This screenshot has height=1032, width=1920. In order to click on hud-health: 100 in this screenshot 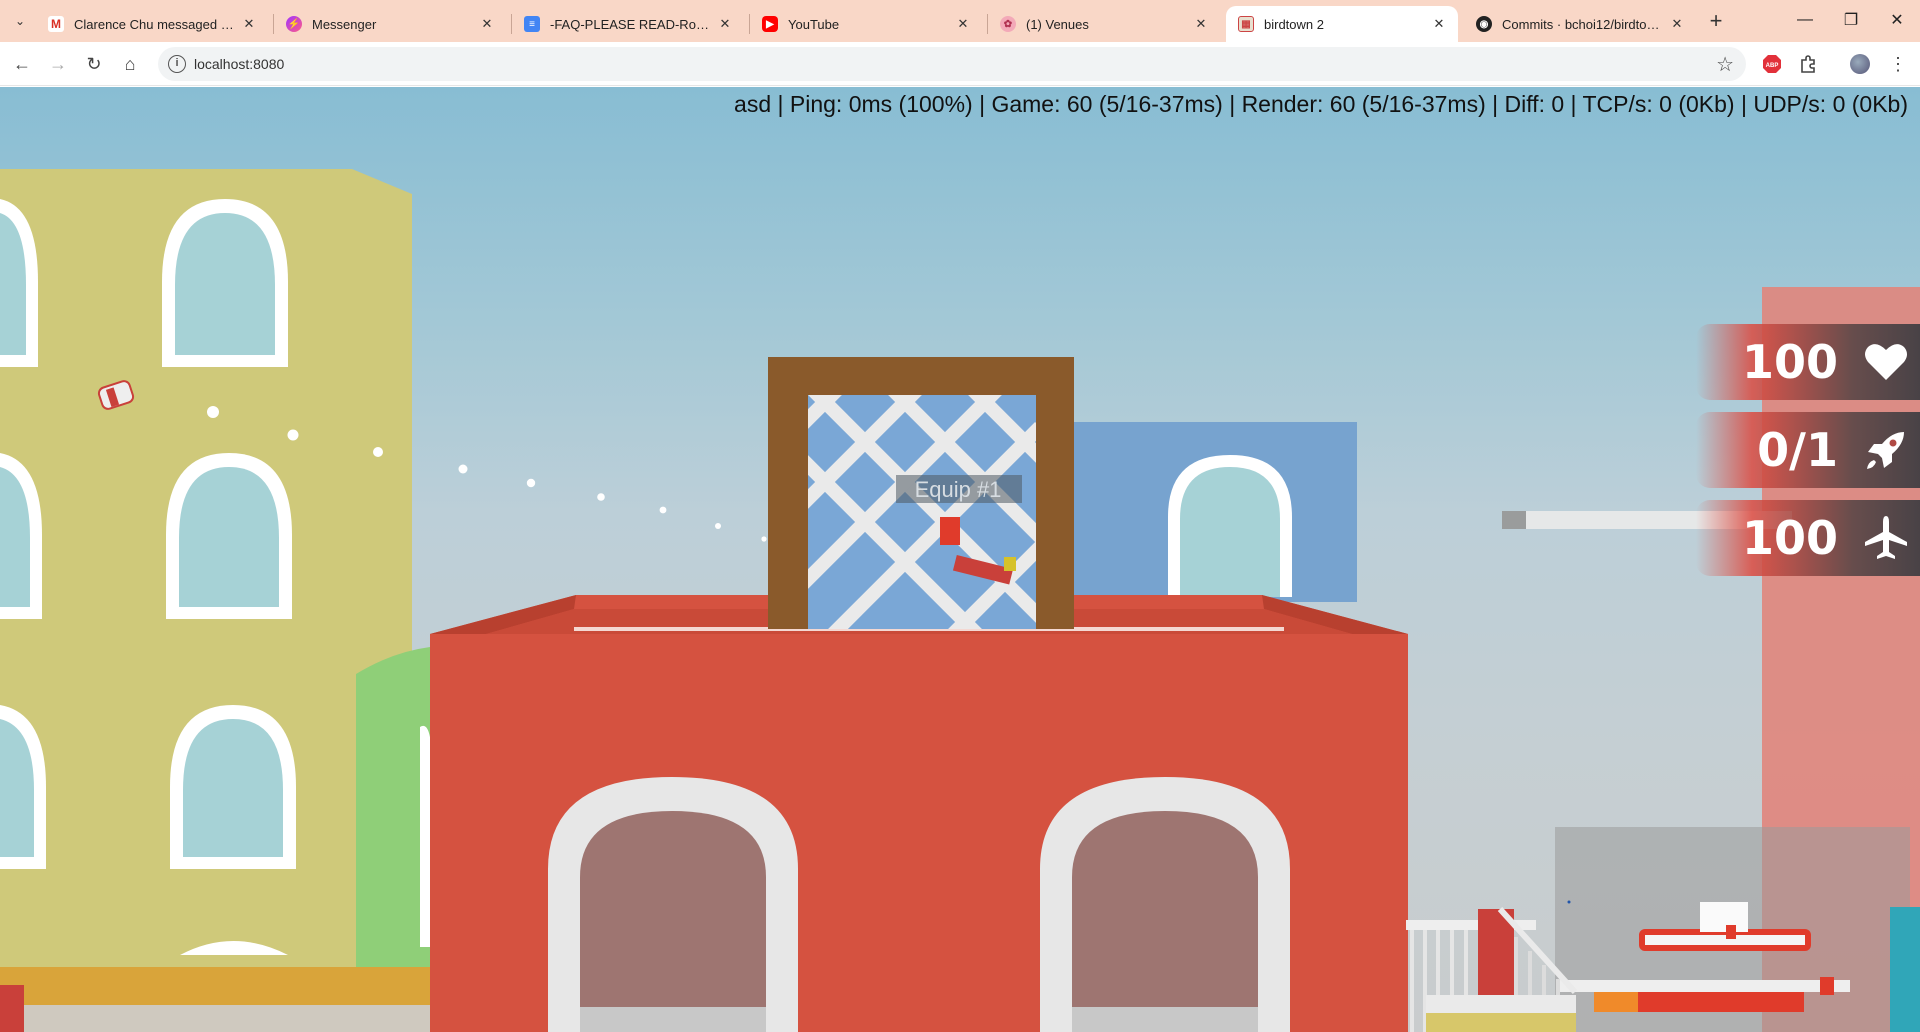, I will do `click(1808, 362)`.